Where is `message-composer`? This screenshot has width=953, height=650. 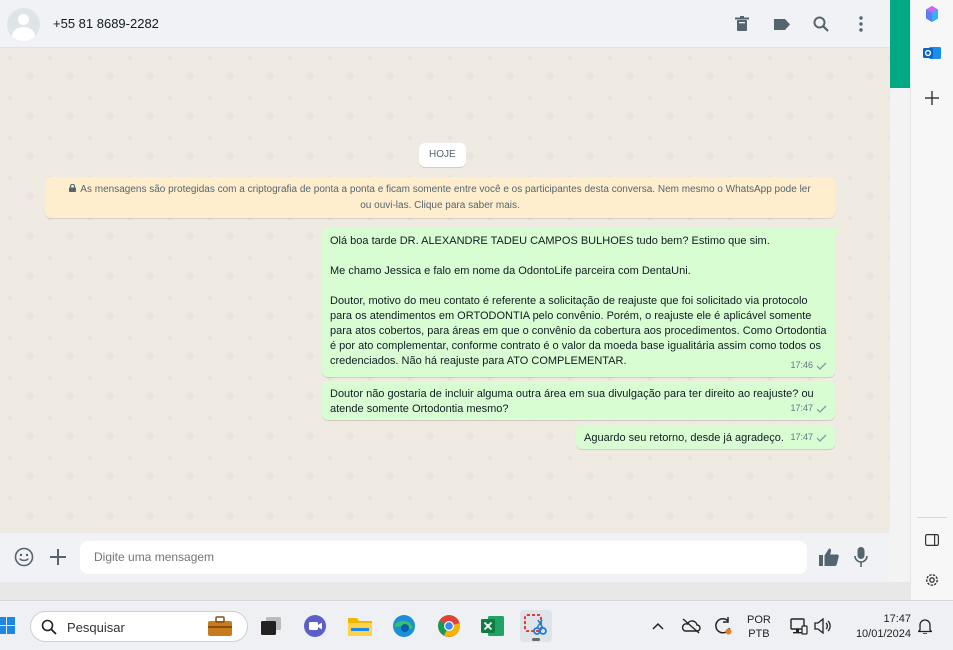
message-composer is located at coordinates (445, 557).